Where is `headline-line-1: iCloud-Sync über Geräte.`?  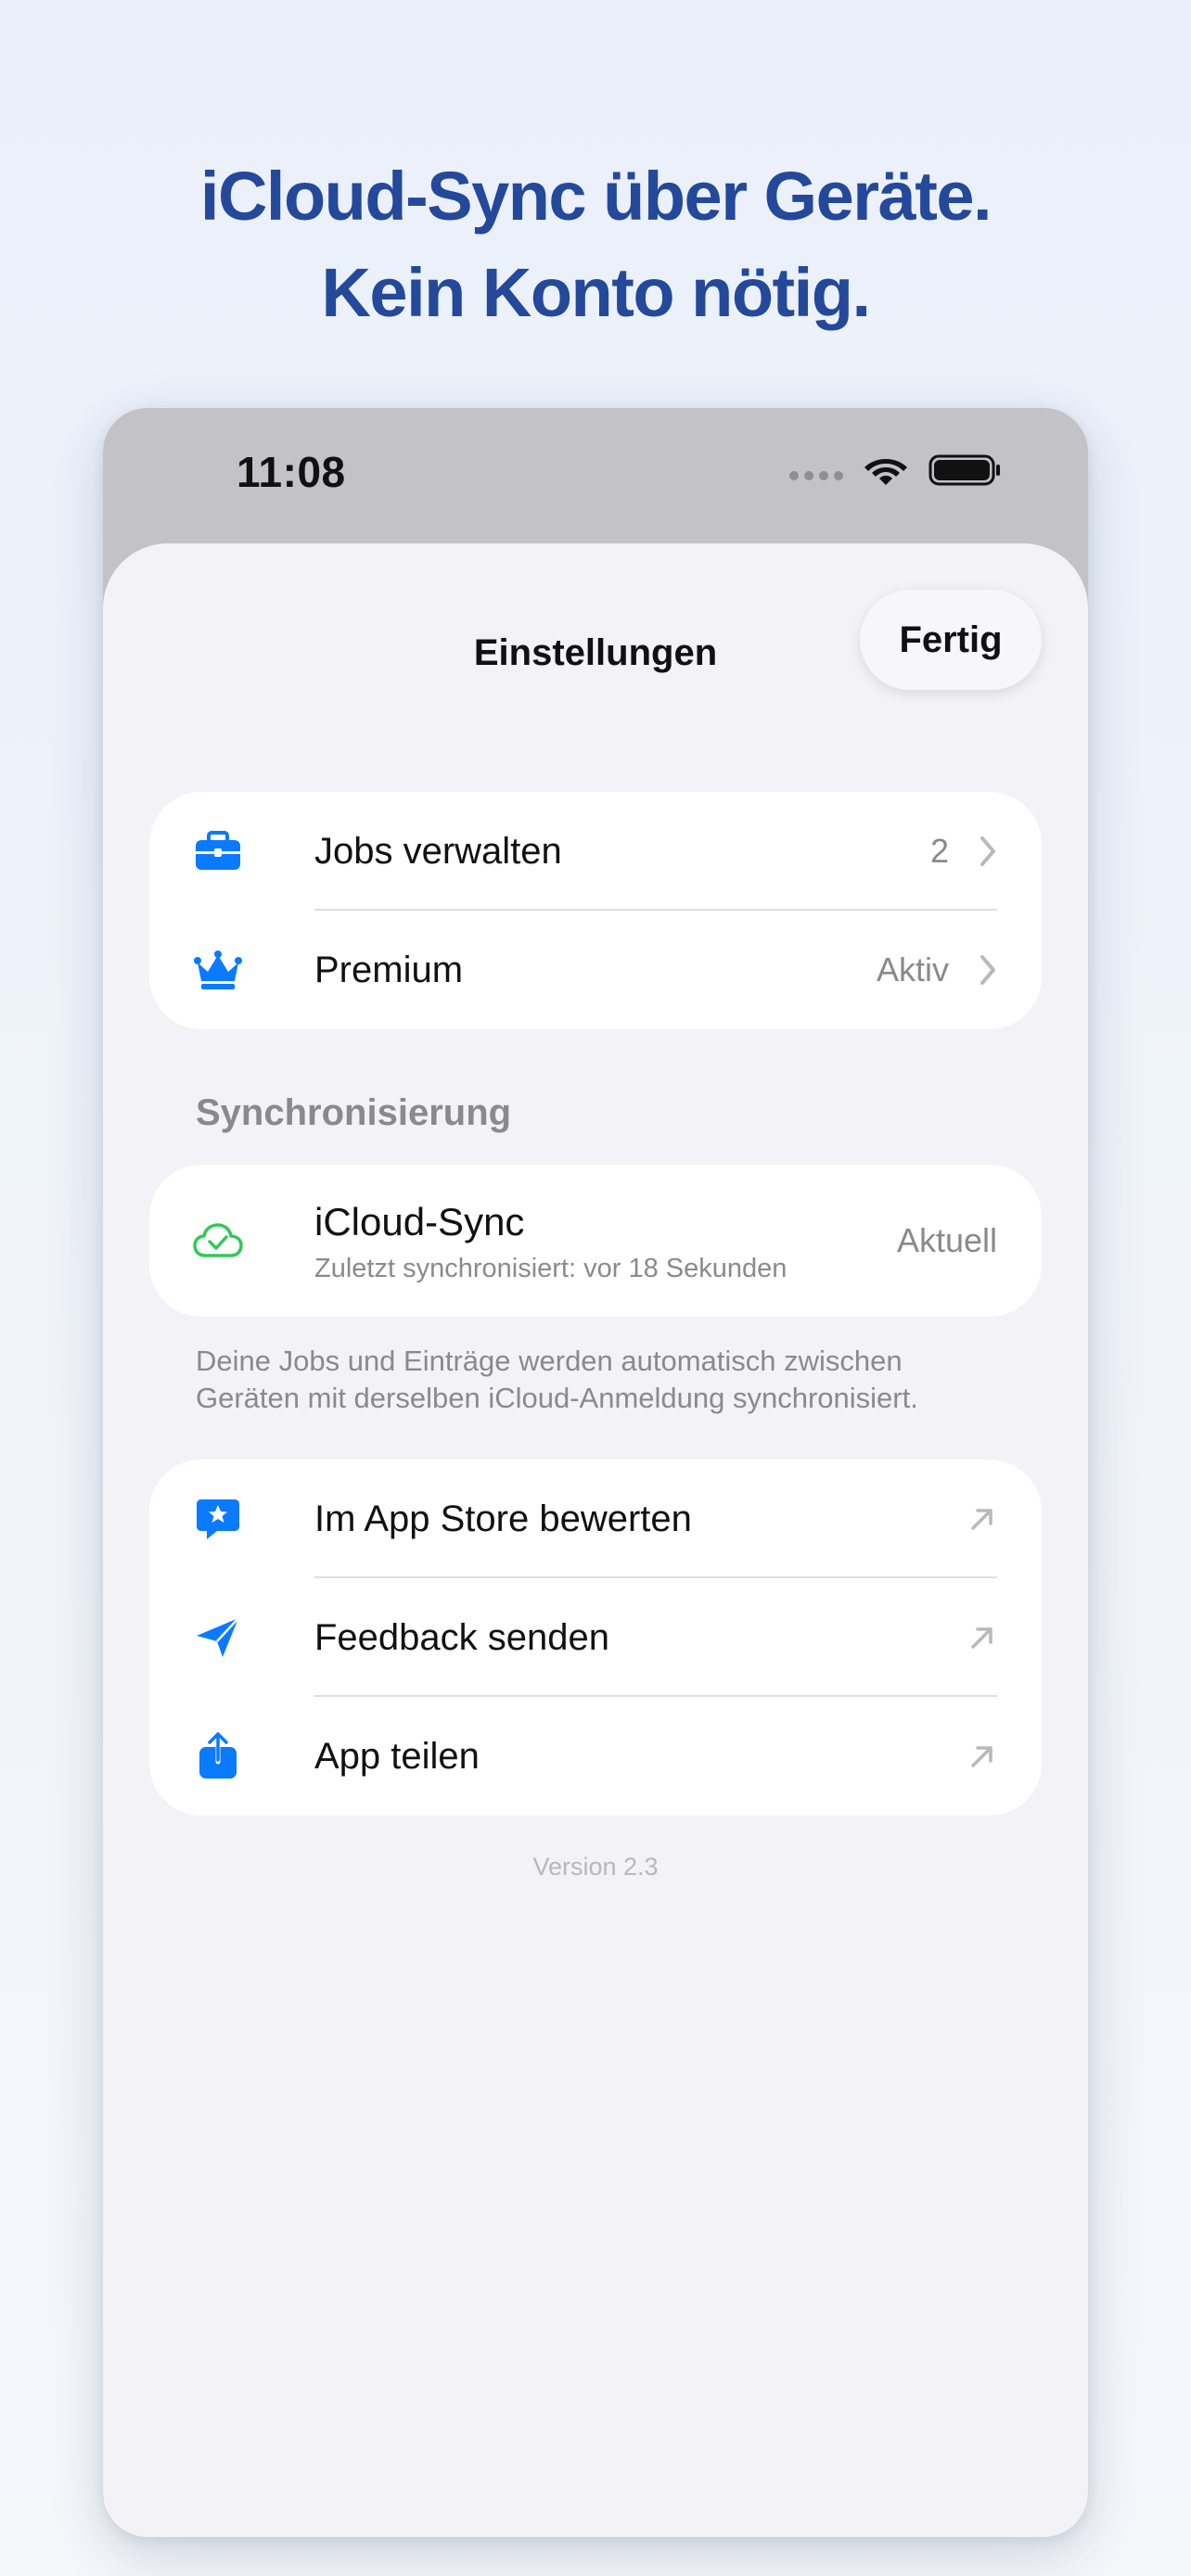
headline-line-1: iCloud-Sync über Geräte. is located at coordinates (595, 196).